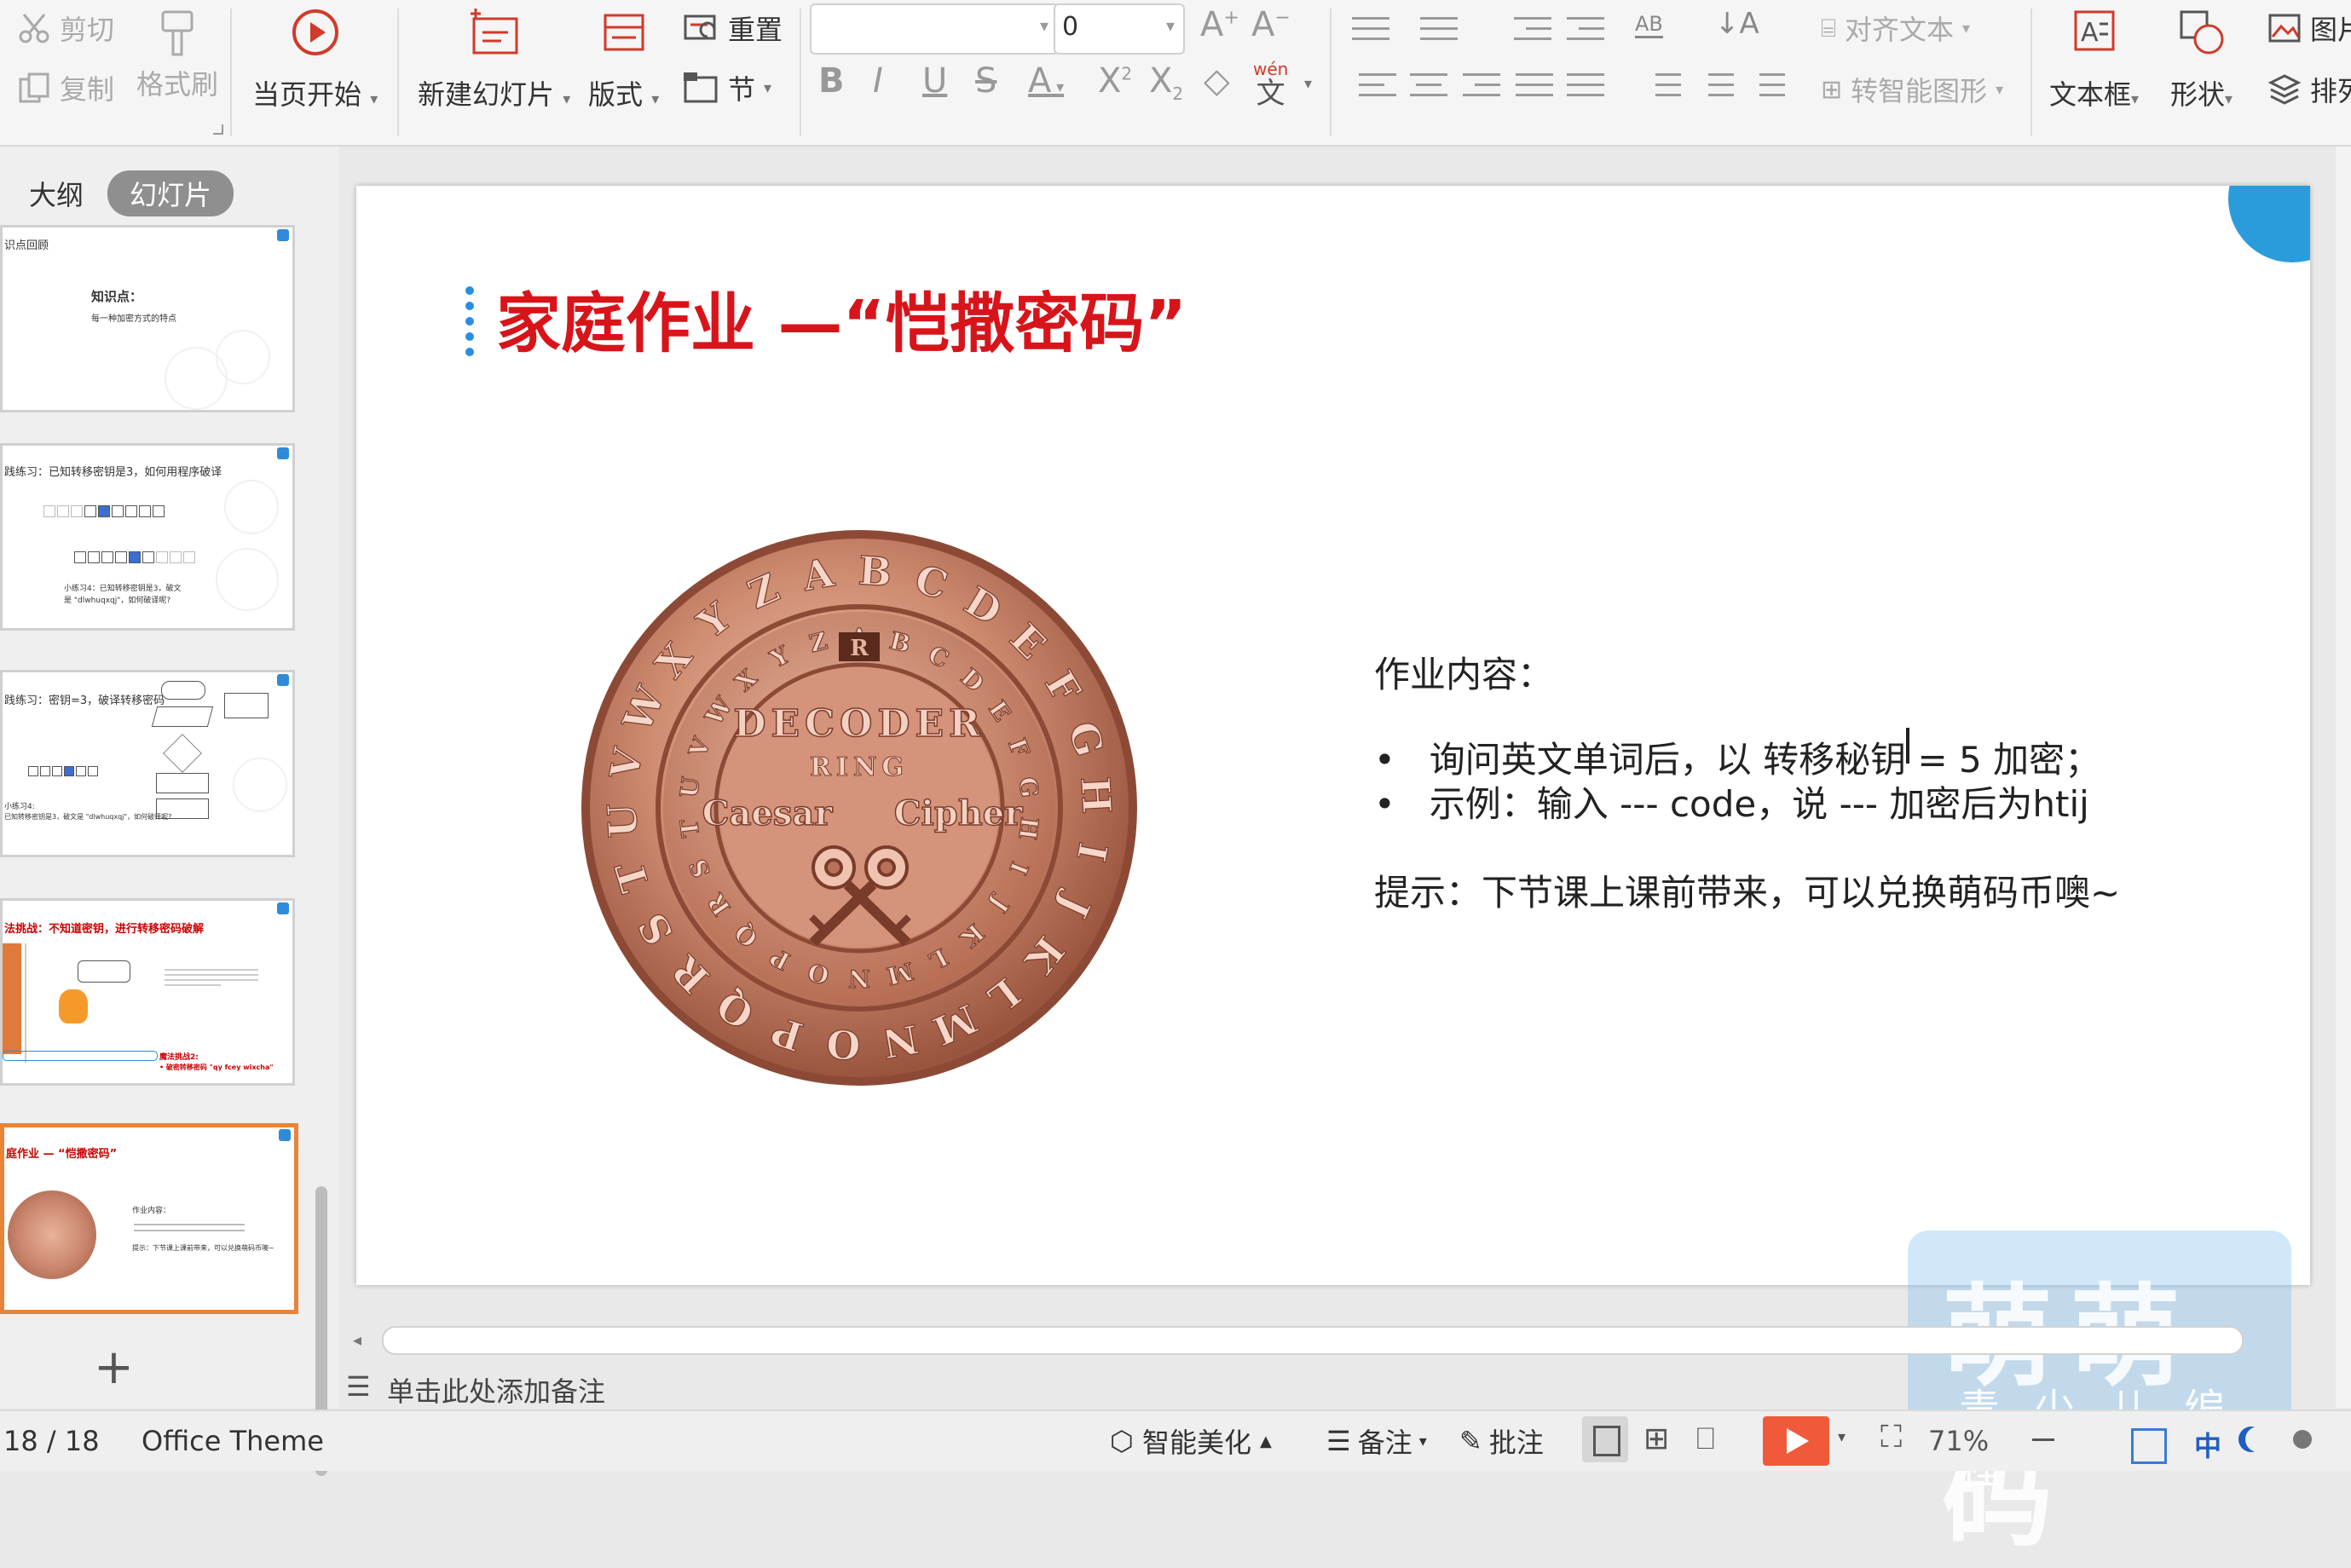 The width and height of the screenshot is (2351, 1568). What do you see at coordinates (65, 87) in the screenshot?
I see `copy-button: 复制` at bounding box center [65, 87].